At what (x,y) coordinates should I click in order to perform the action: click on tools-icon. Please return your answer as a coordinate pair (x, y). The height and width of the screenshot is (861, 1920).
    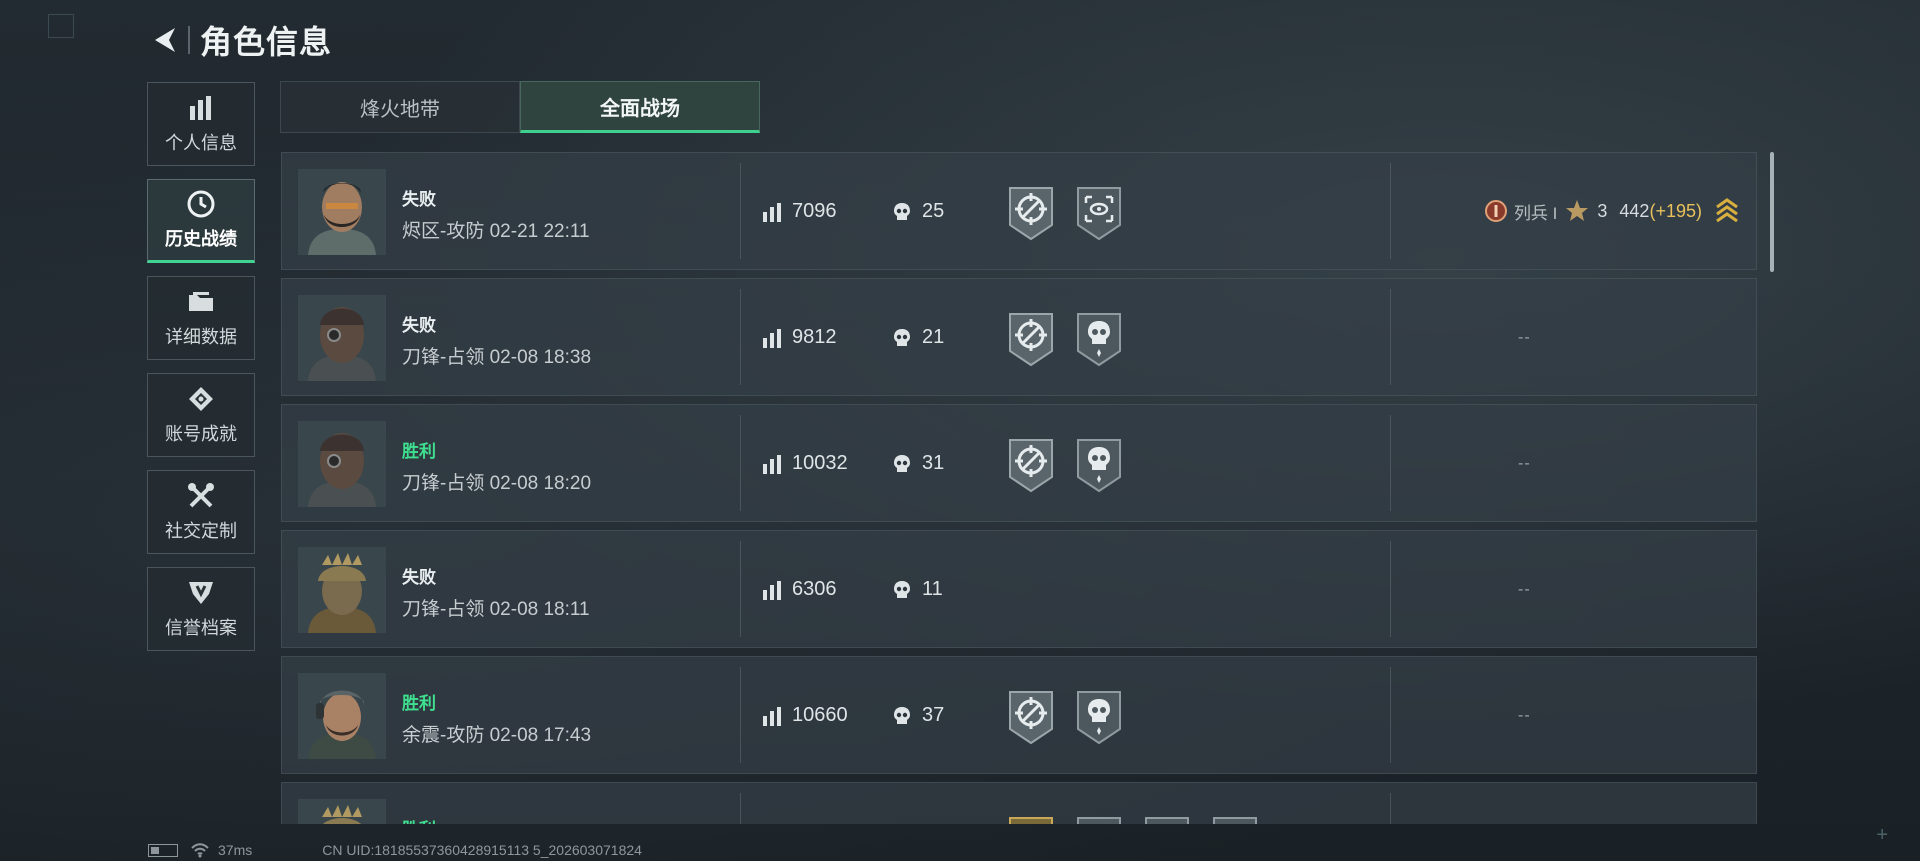
    Looking at the image, I should click on (201, 496).